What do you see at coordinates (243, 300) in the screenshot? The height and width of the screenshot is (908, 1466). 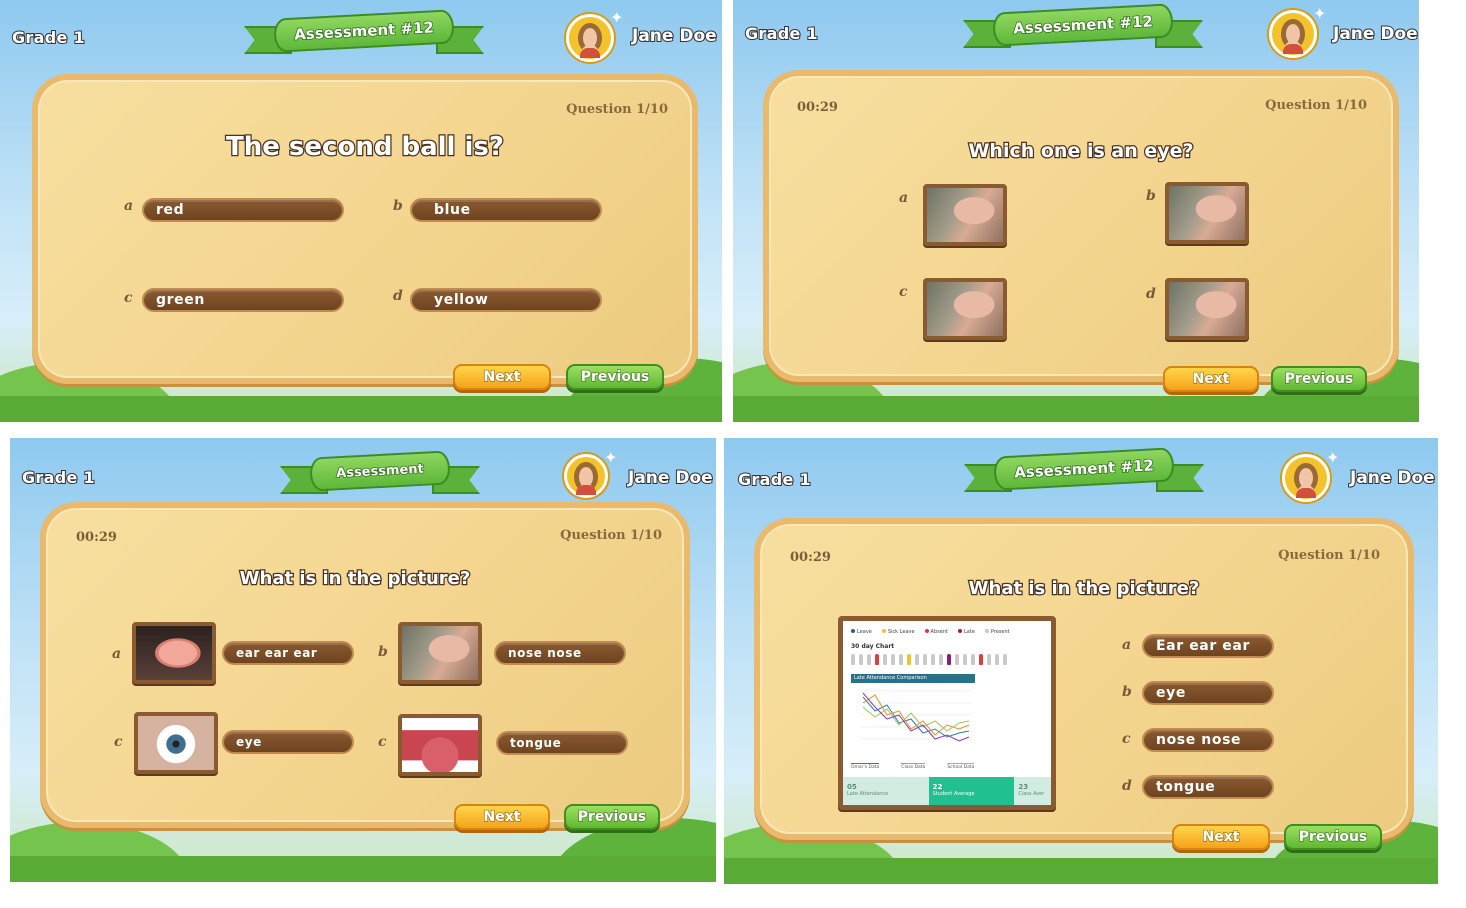 I see `option-c-button: green` at bounding box center [243, 300].